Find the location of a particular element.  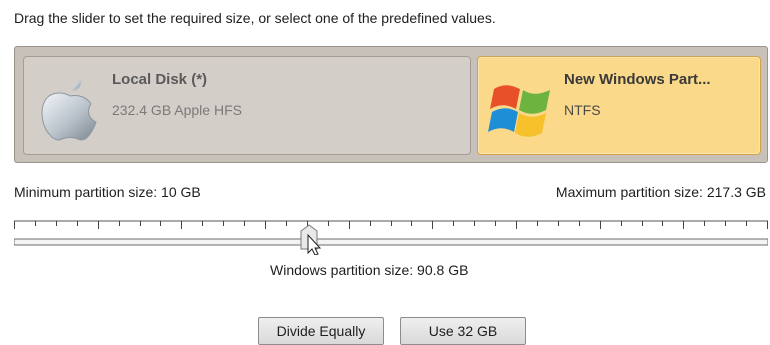

windows-logo-icon is located at coordinates (519, 111).